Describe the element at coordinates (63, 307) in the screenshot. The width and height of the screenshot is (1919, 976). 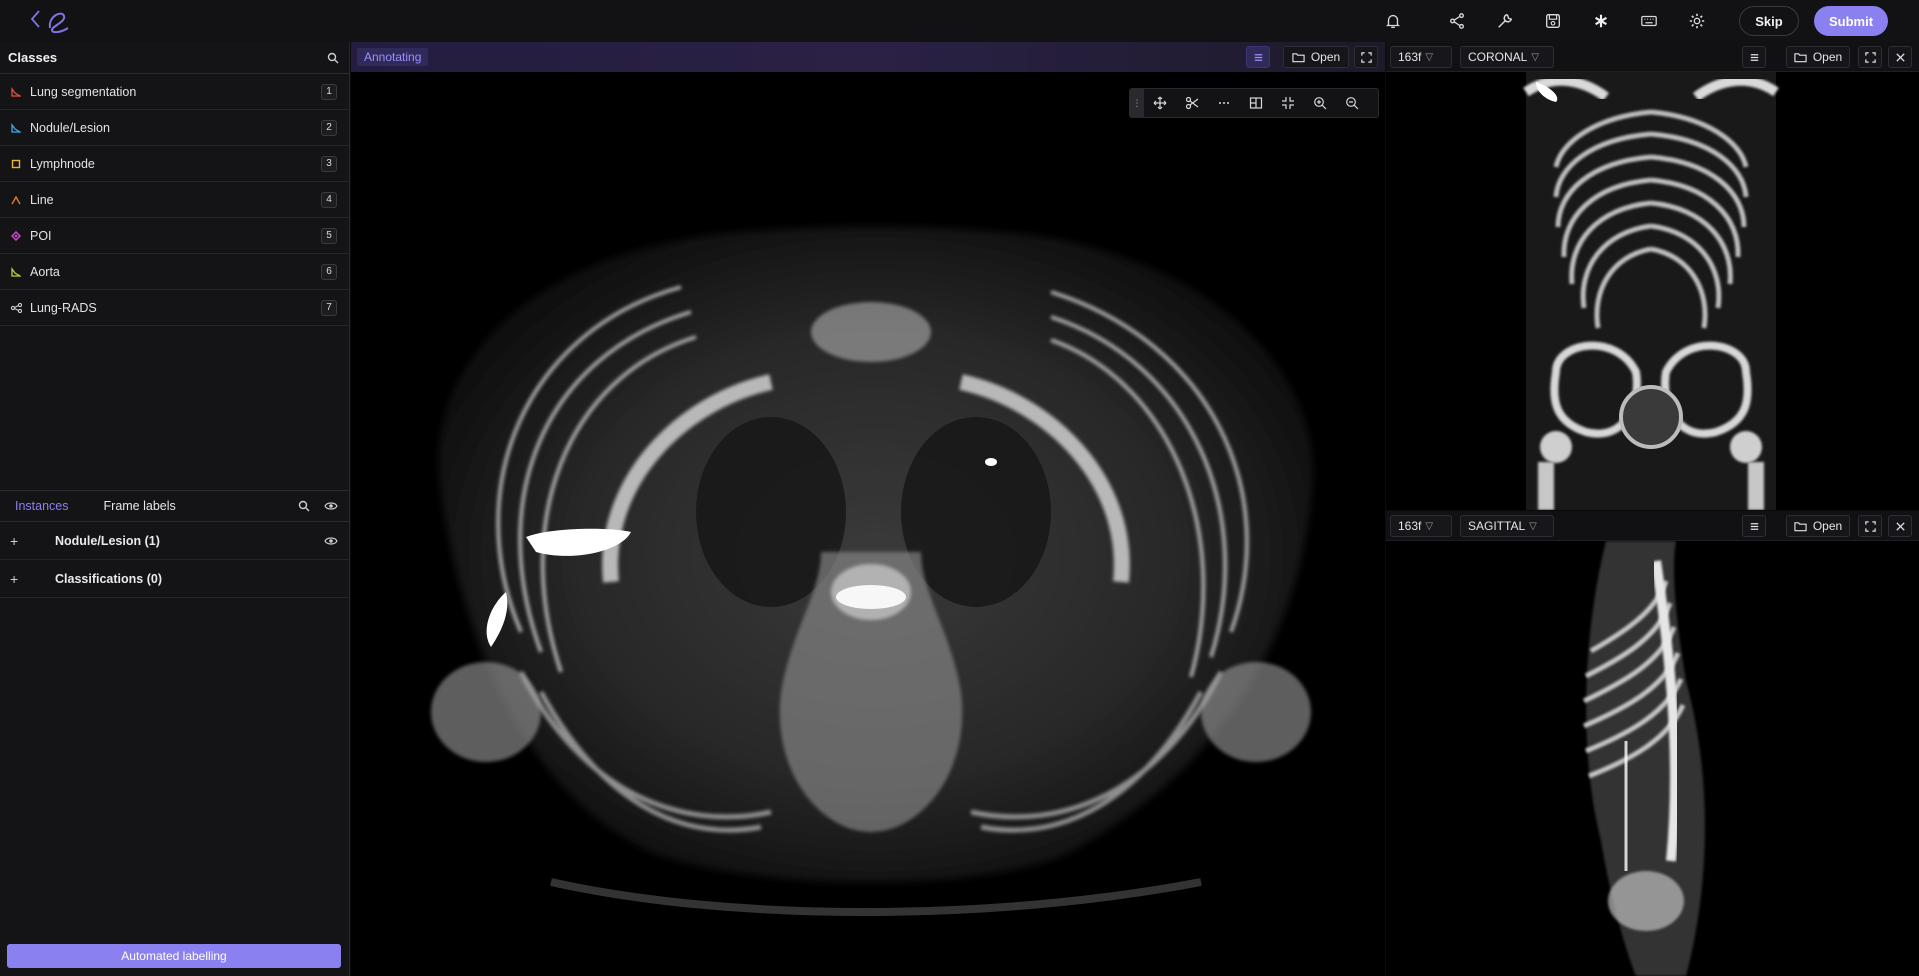
I see `class-label: Lung-RADS` at that location.